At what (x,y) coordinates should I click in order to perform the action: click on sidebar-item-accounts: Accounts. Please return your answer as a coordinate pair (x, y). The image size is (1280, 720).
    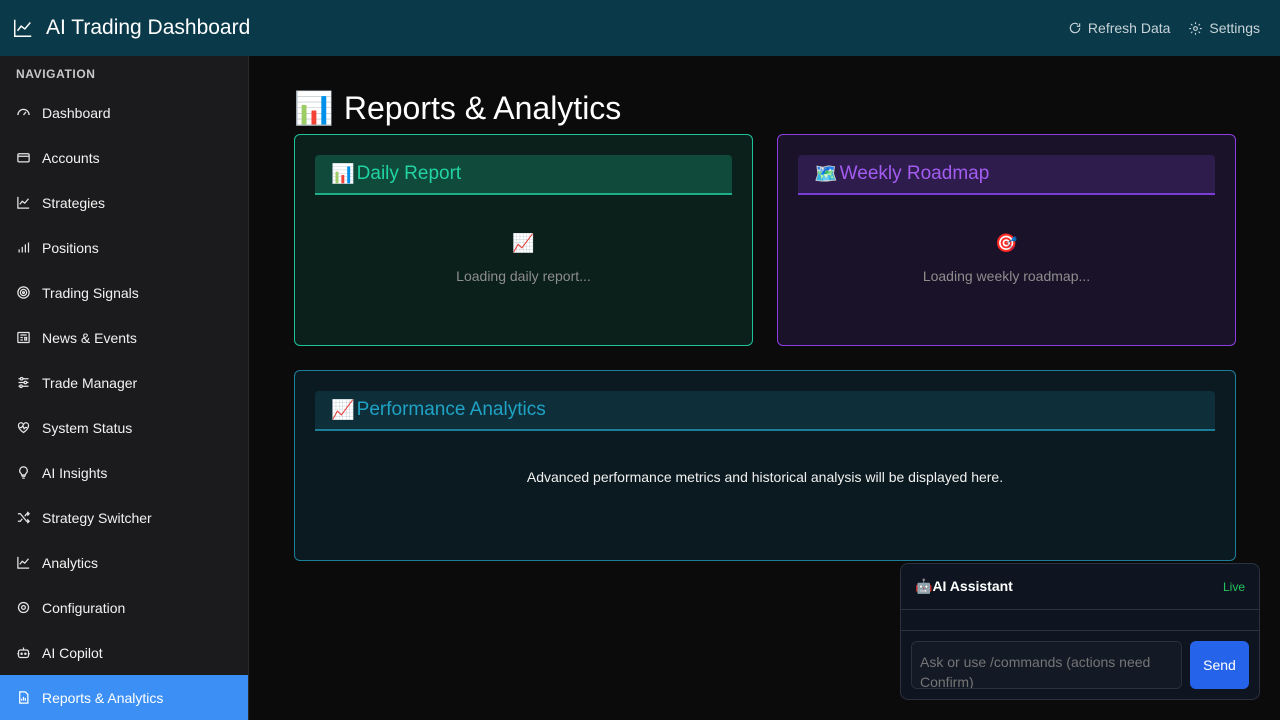
    Looking at the image, I should click on (124, 157).